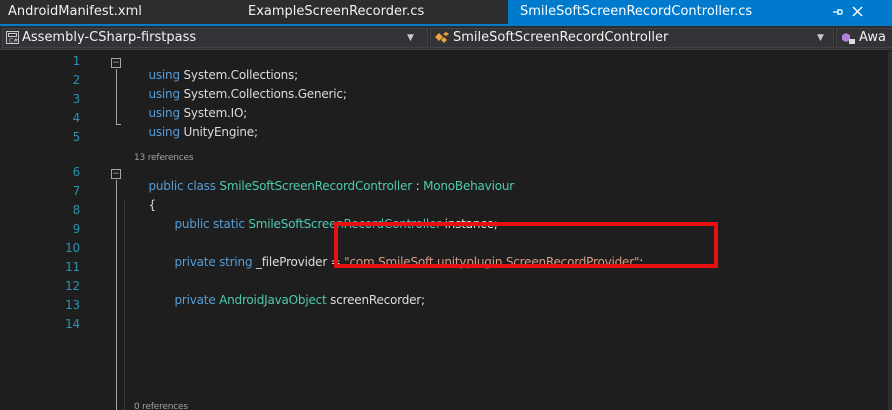  I want to click on keyword: private string, so click(213, 262).